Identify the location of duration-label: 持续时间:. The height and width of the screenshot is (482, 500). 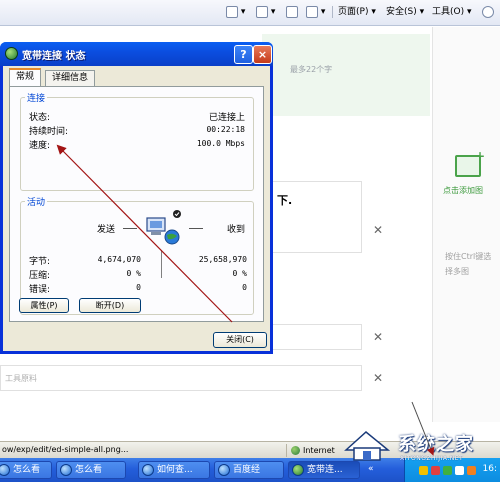
(49, 132).